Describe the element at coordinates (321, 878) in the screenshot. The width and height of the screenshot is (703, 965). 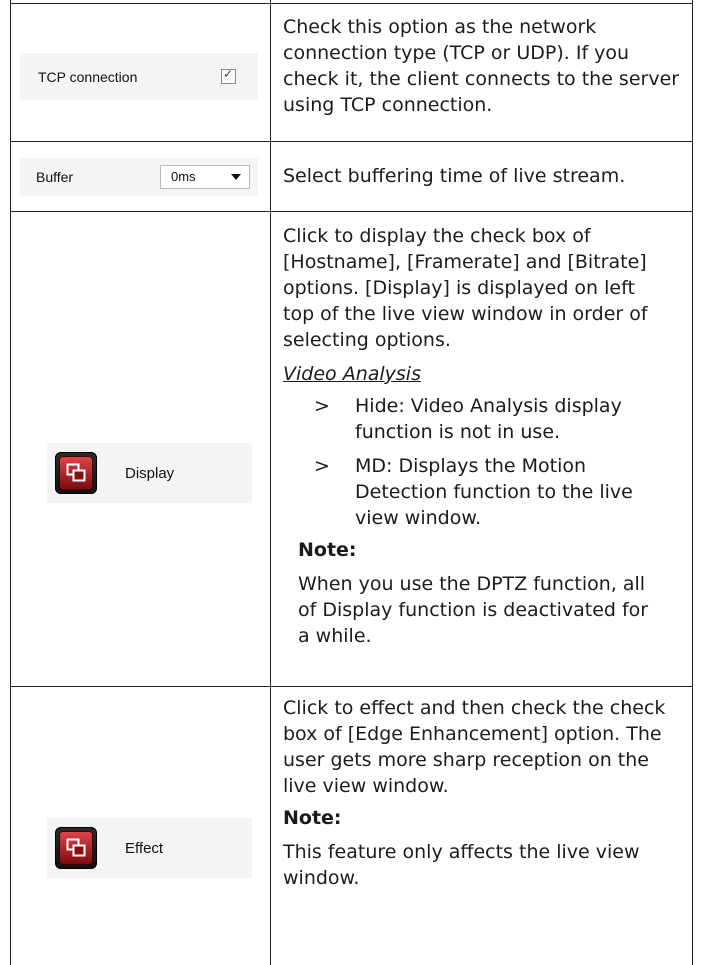
I see `note-line: window.` at that location.